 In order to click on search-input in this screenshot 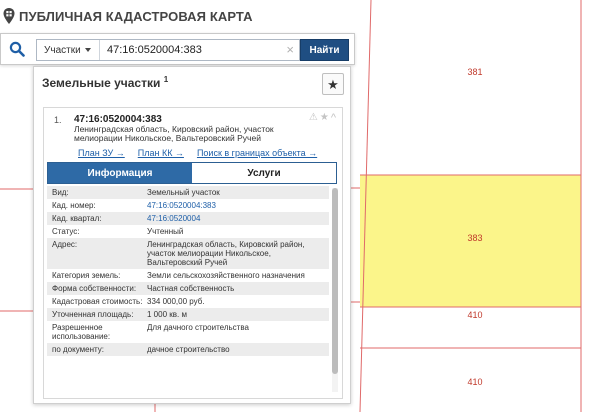, I will do `click(195, 50)`.